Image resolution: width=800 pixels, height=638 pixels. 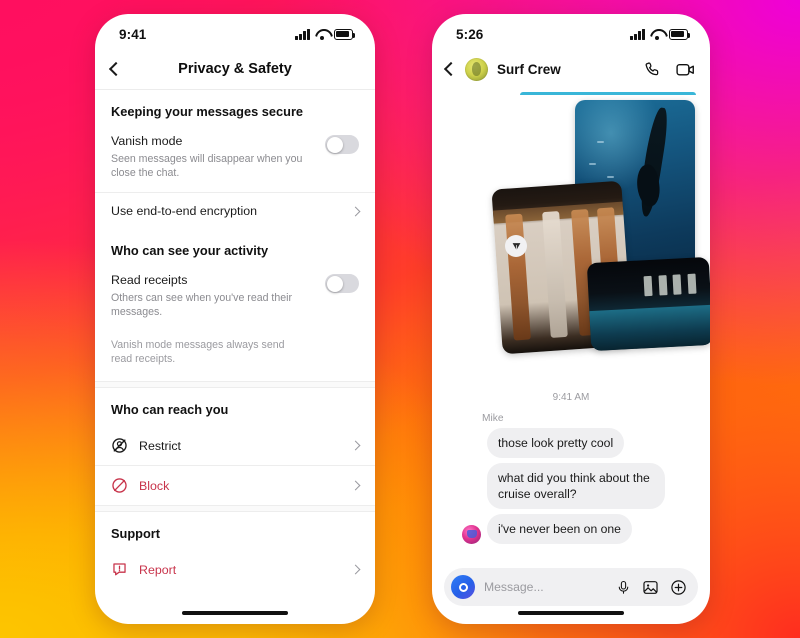 What do you see at coordinates (559, 529) in the screenshot?
I see `message-bubble: i've never been on one` at bounding box center [559, 529].